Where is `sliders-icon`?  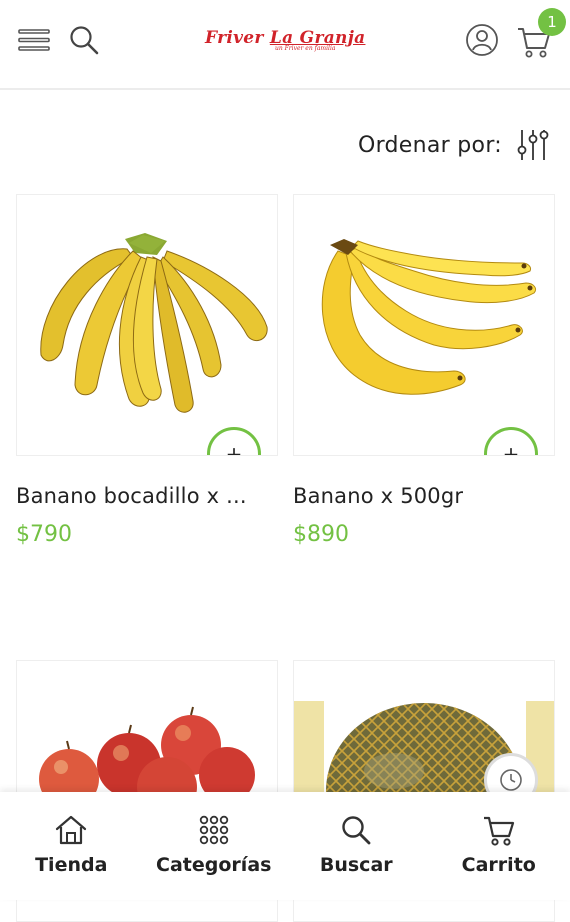 sliders-icon is located at coordinates (533, 145).